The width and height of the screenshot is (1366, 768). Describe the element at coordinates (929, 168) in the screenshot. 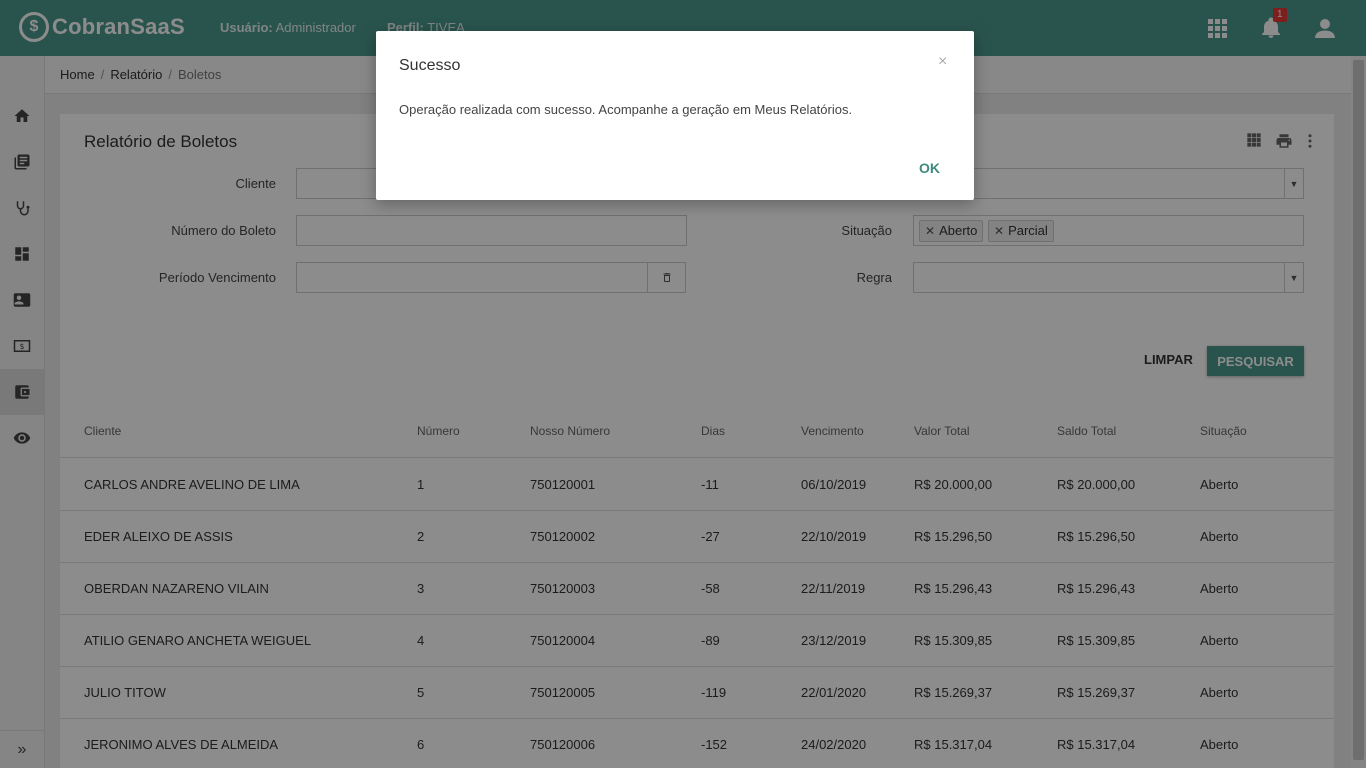

I see `ok-button: OK` at that location.